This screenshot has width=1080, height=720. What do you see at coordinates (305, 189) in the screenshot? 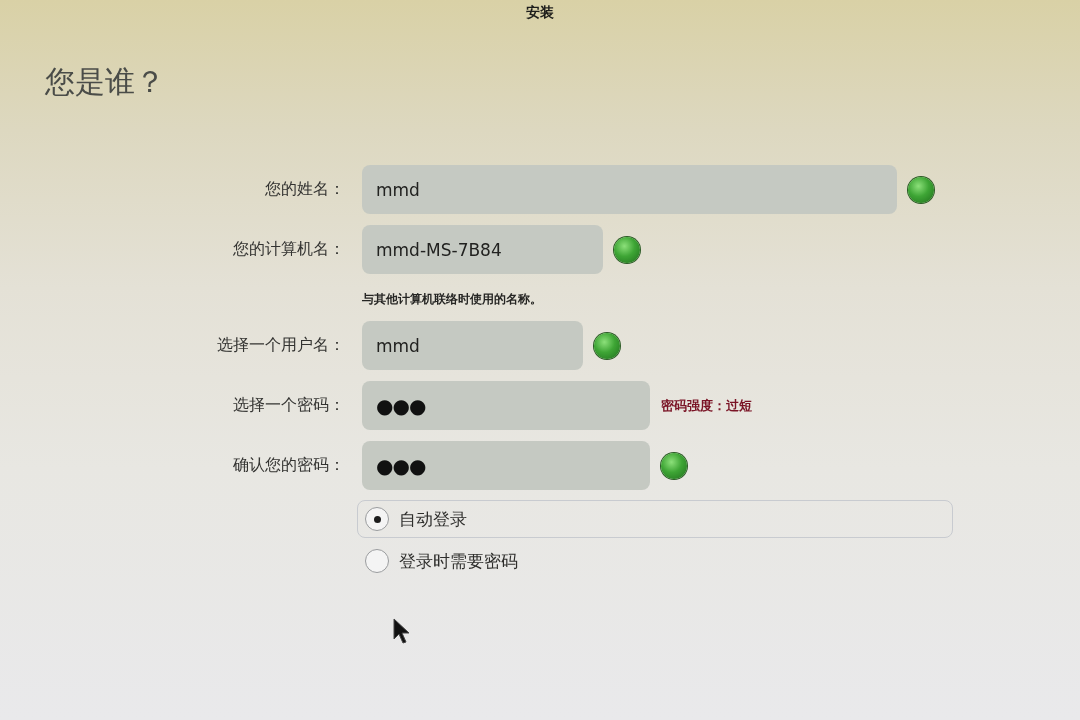
I see `field-label: 您的姓名：` at bounding box center [305, 189].